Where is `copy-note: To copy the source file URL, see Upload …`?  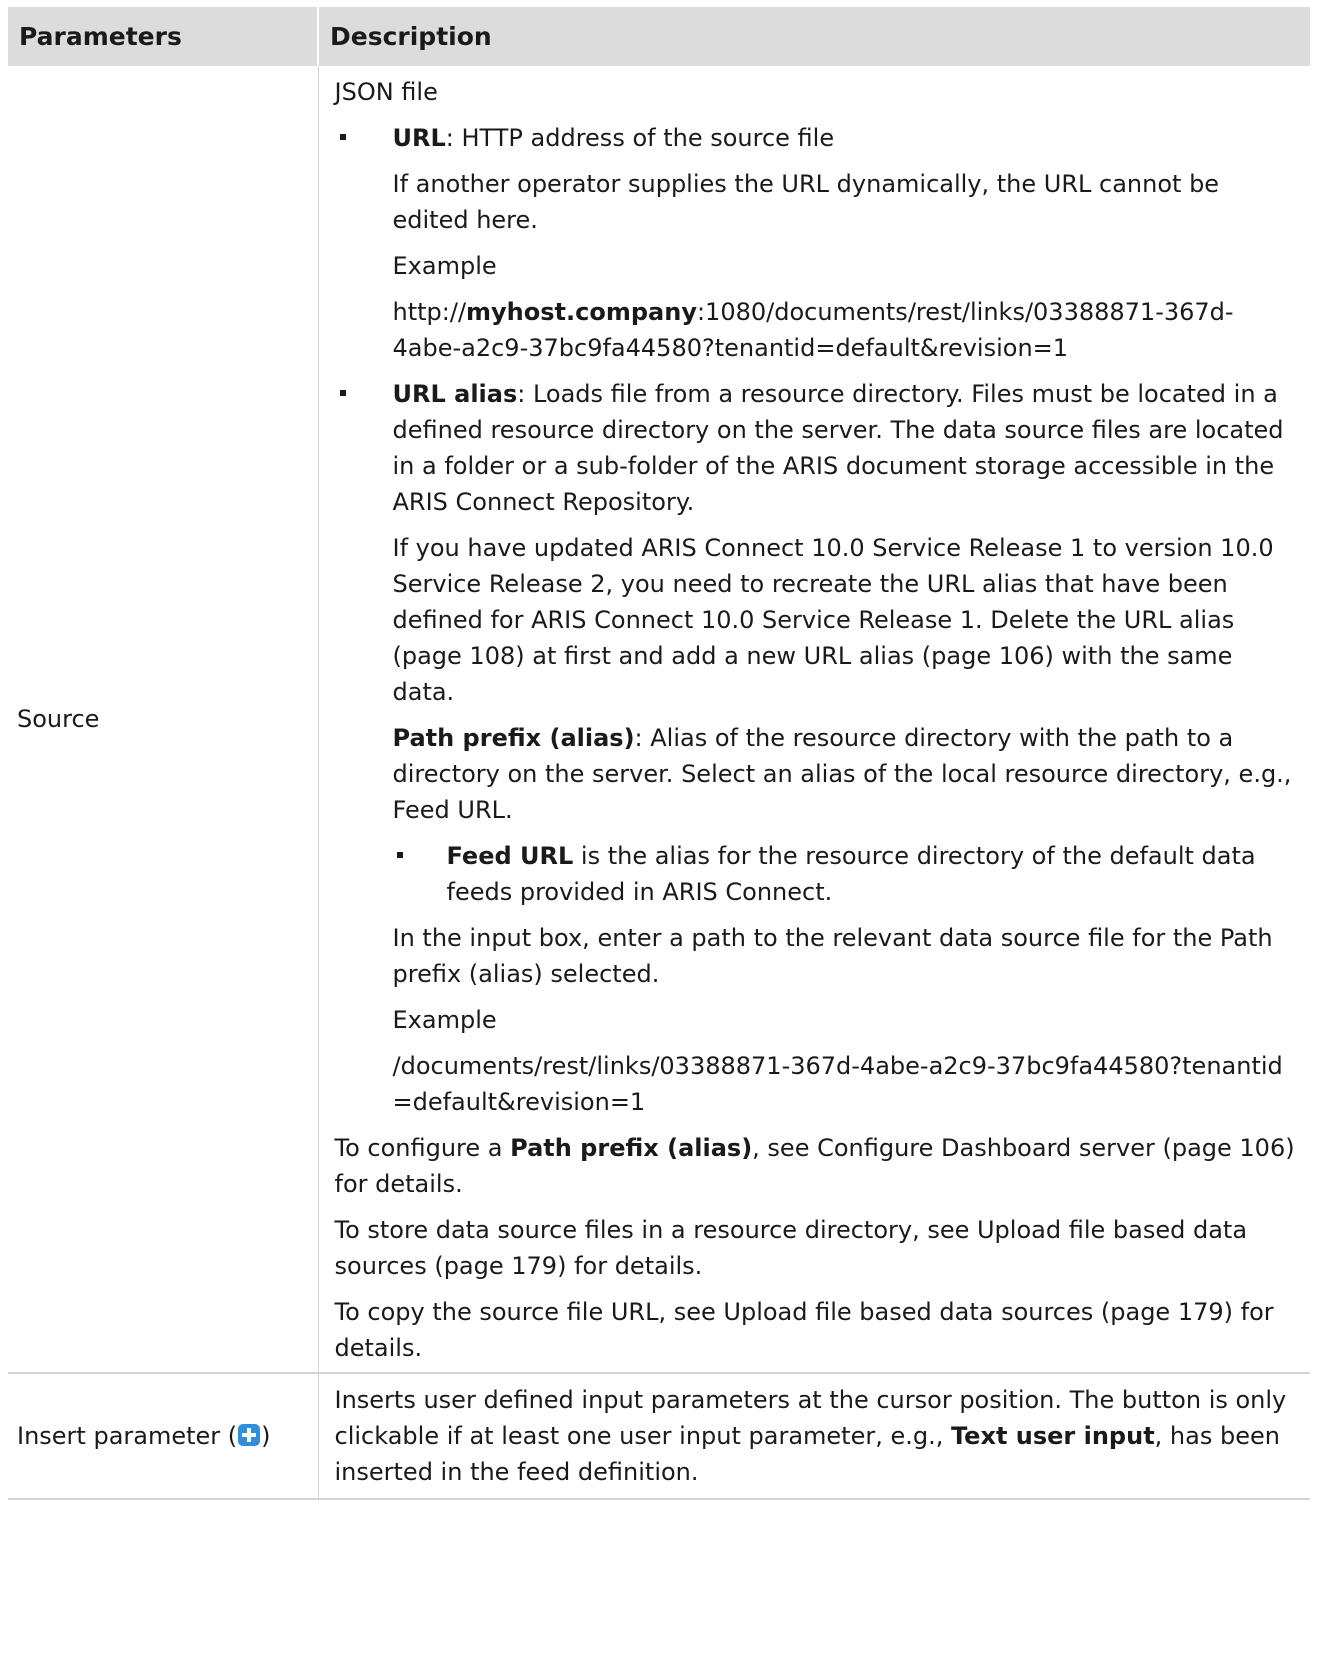 copy-note: To copy the source file URL, see Upload … is located at coordinates (804, 1330).